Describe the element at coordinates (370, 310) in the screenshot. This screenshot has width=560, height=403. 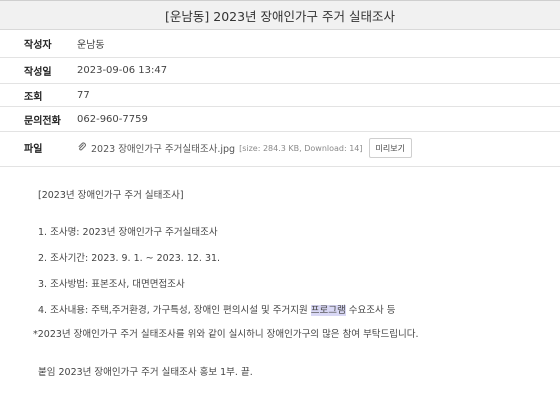
I see `item-4-text-after: 수요조사 등` at that location.